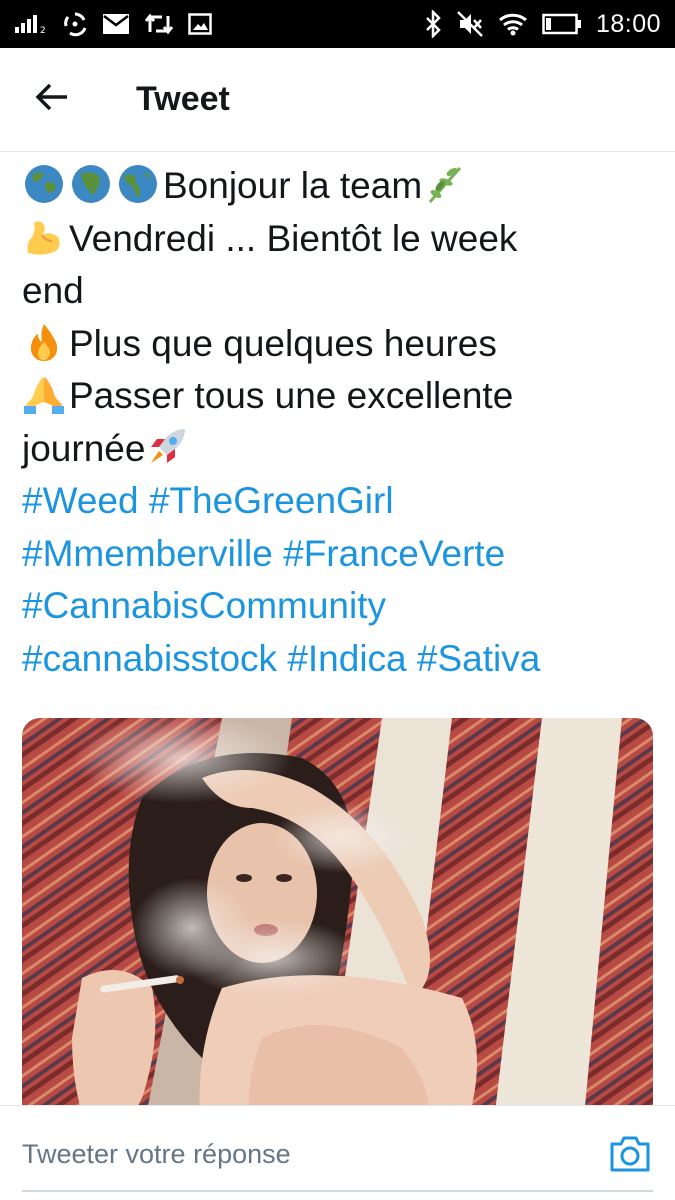  I want to click on back-button, so click(52, 100).